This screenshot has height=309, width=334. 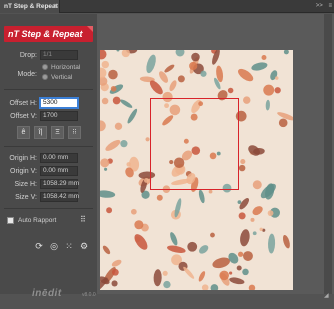 I want to click on origin-h-field: 0.00 mm, so click(x=59, y=158).